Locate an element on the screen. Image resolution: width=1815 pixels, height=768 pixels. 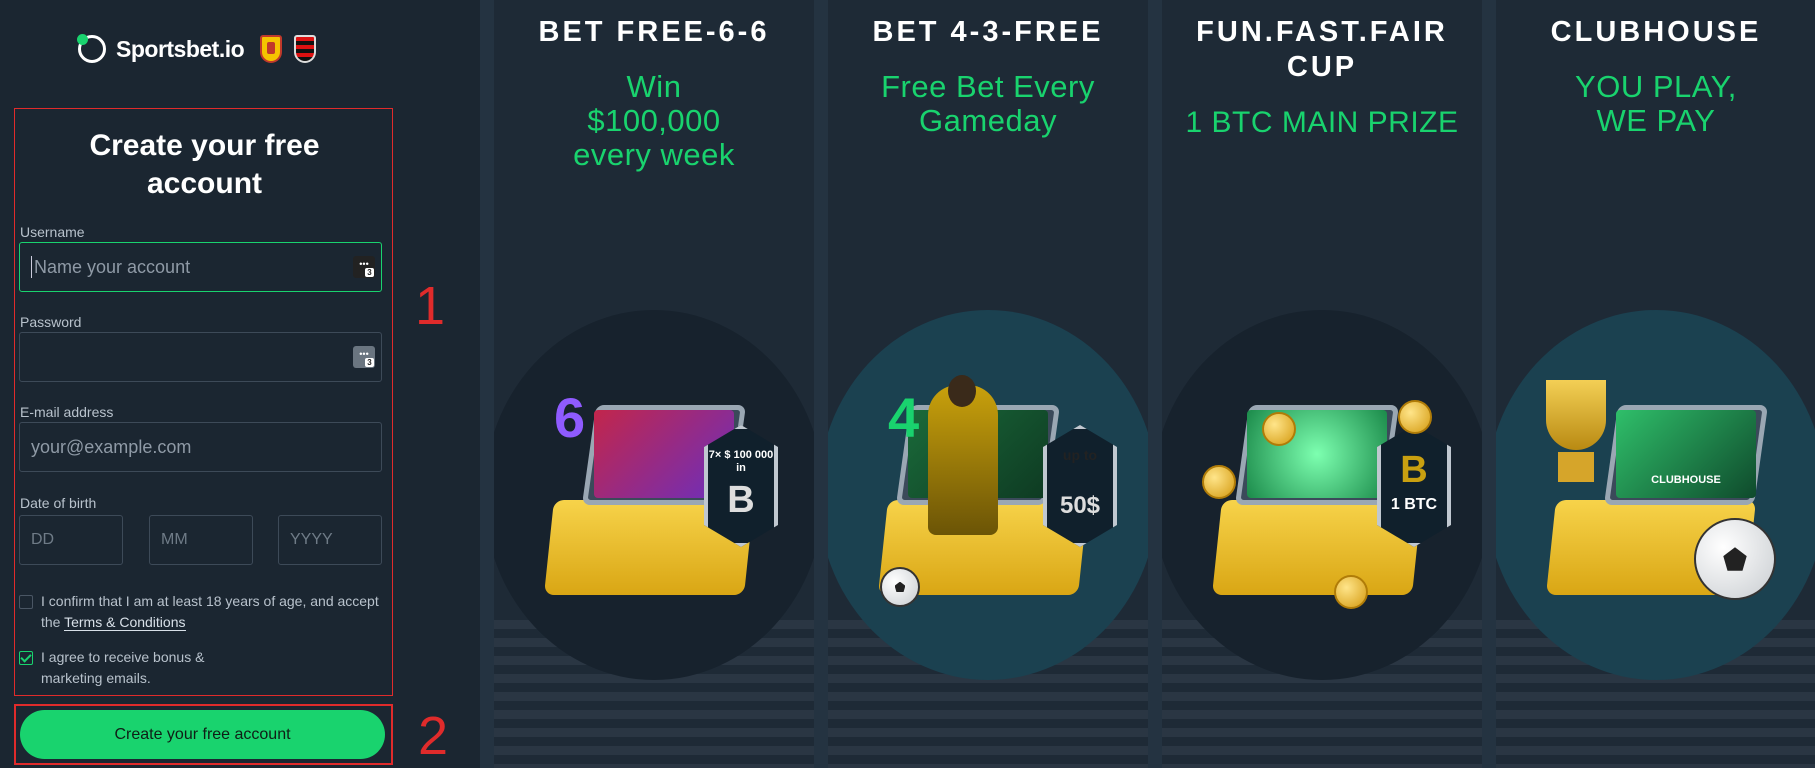
age-confirm-checkbox is located at coordinates (26, 602).